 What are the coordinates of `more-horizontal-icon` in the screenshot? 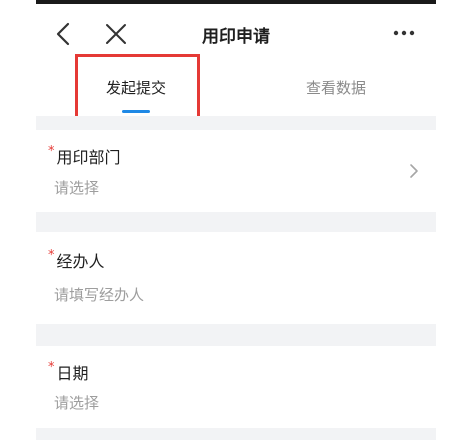 It's located at (404, 33).